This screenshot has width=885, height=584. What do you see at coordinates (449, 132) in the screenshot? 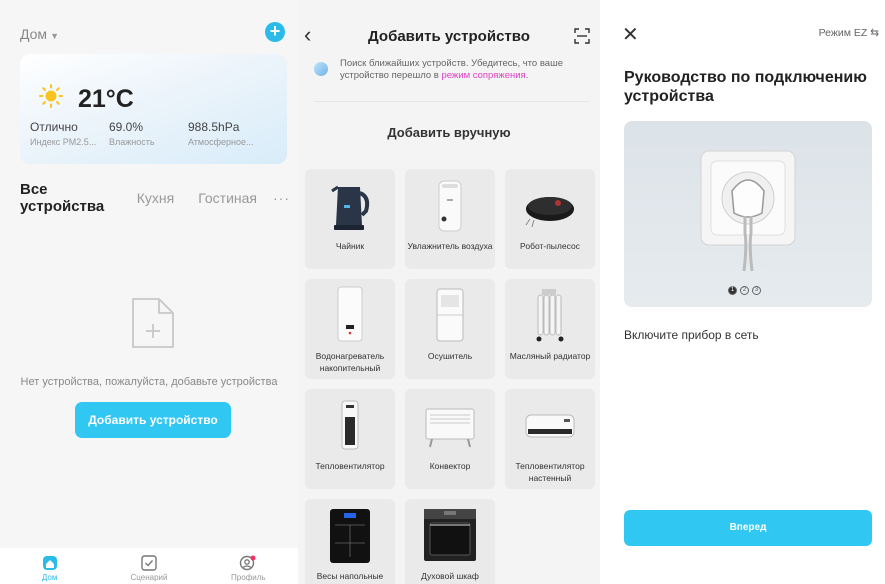
I see `manual-add-title: Добавить вручную` at bounding box center [449, 132].